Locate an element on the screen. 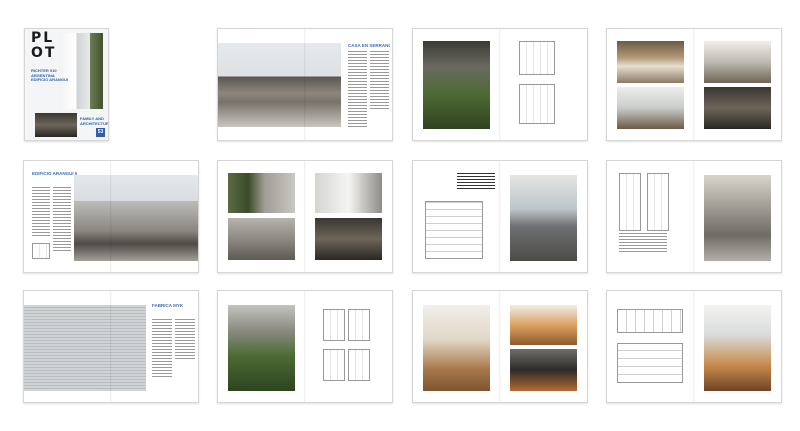  spread-section is located at coordinates (500, 216).